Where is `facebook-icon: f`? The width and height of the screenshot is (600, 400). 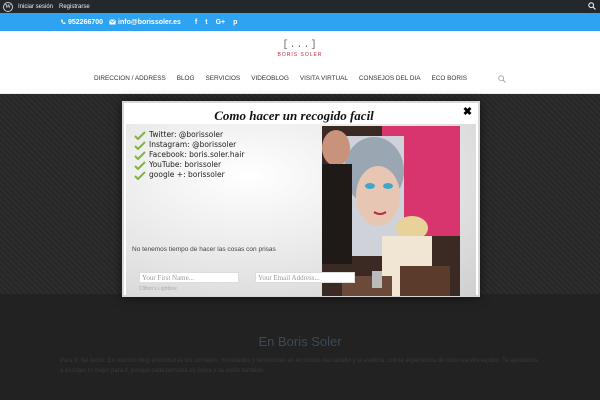 facebook-icon: f is located at coordinates (196, 22).